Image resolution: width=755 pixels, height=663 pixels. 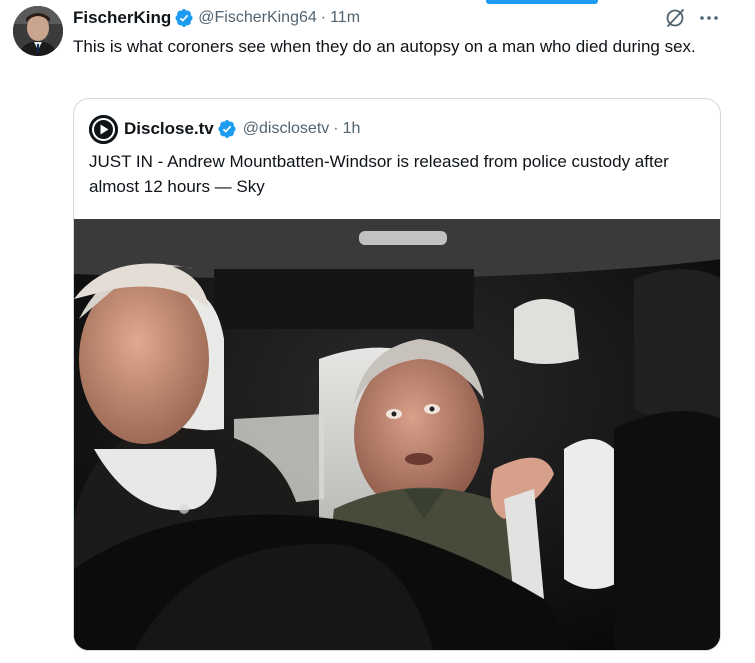 What do you see at coordinates (286, 129) in the screenshot?
I see `quoted-author-handle: @disclosetv` at bounding box center [286, 129].